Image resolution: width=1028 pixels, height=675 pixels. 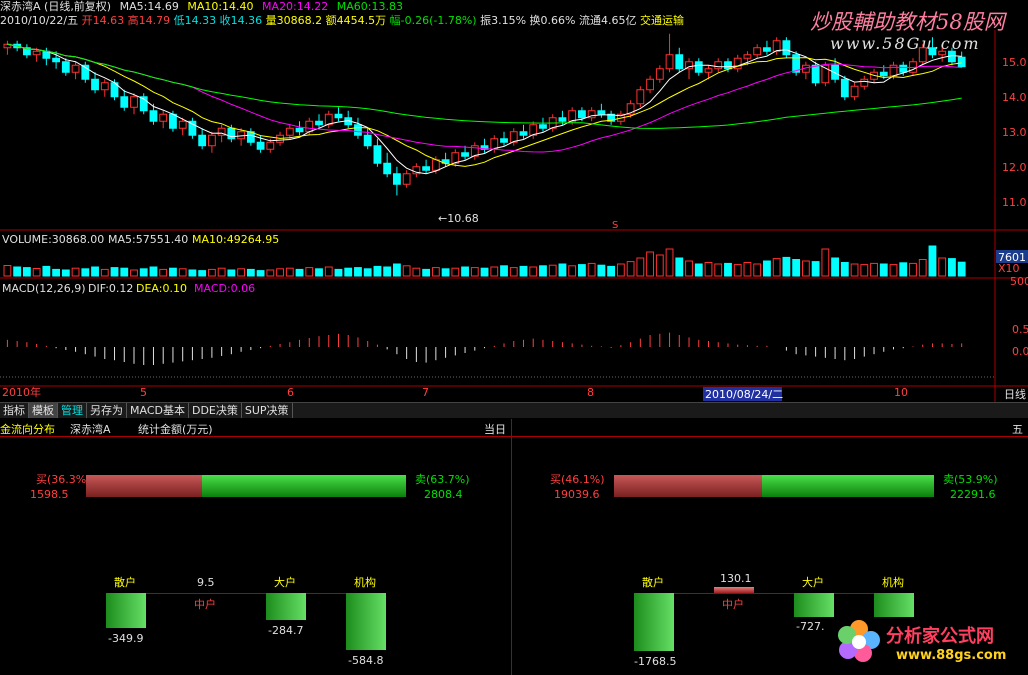 I want to click on x-label: 6, so click(x=290, y=392).